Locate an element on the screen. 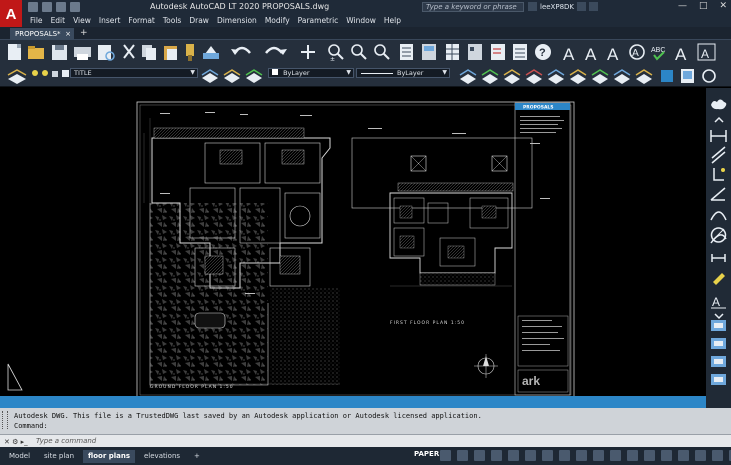 The width and height of the screenshot is (731, 465). linetype-dropdown: ByLayer ▼ is located at coordinates (403, 73).